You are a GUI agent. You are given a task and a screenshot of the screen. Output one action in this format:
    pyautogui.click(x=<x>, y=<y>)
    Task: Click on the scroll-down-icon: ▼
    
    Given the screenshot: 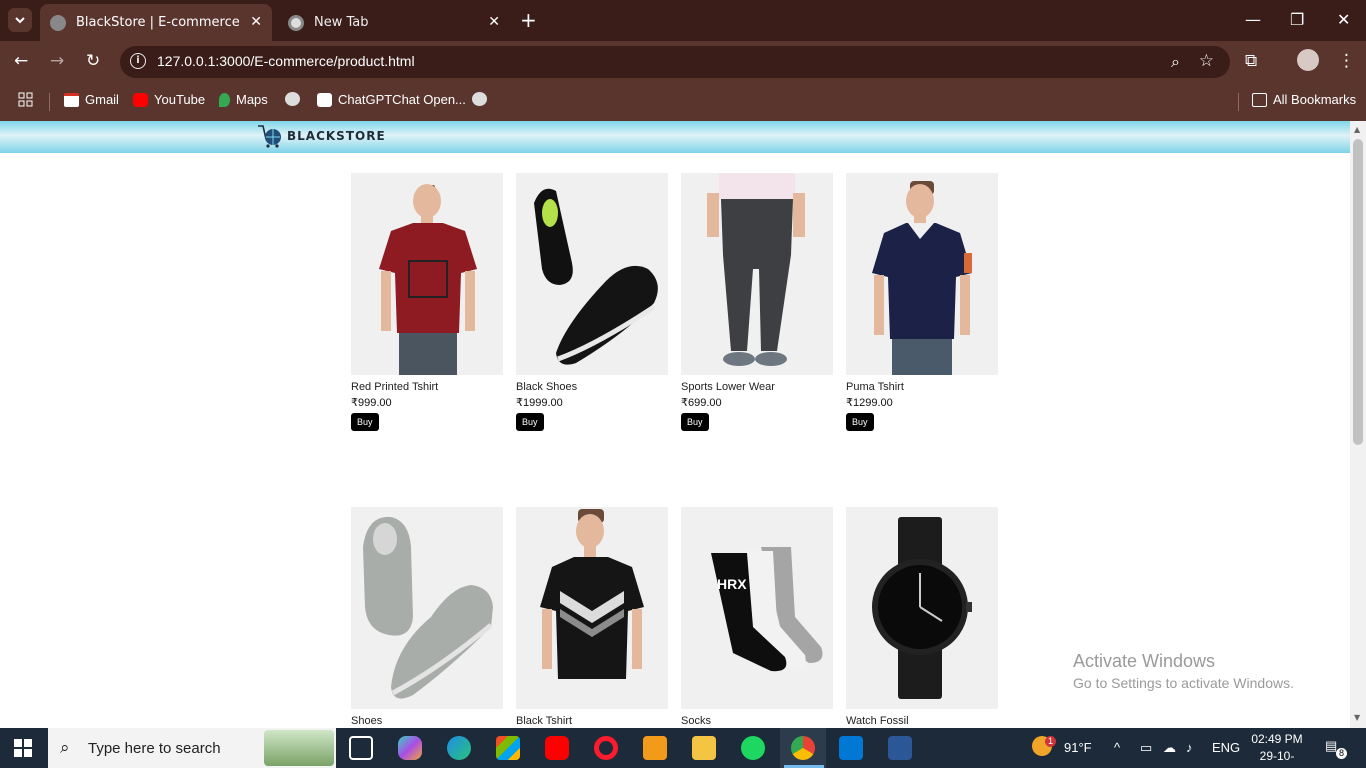 What is the action you would take?
    pyautogui.click(x=1357, y=717)
    